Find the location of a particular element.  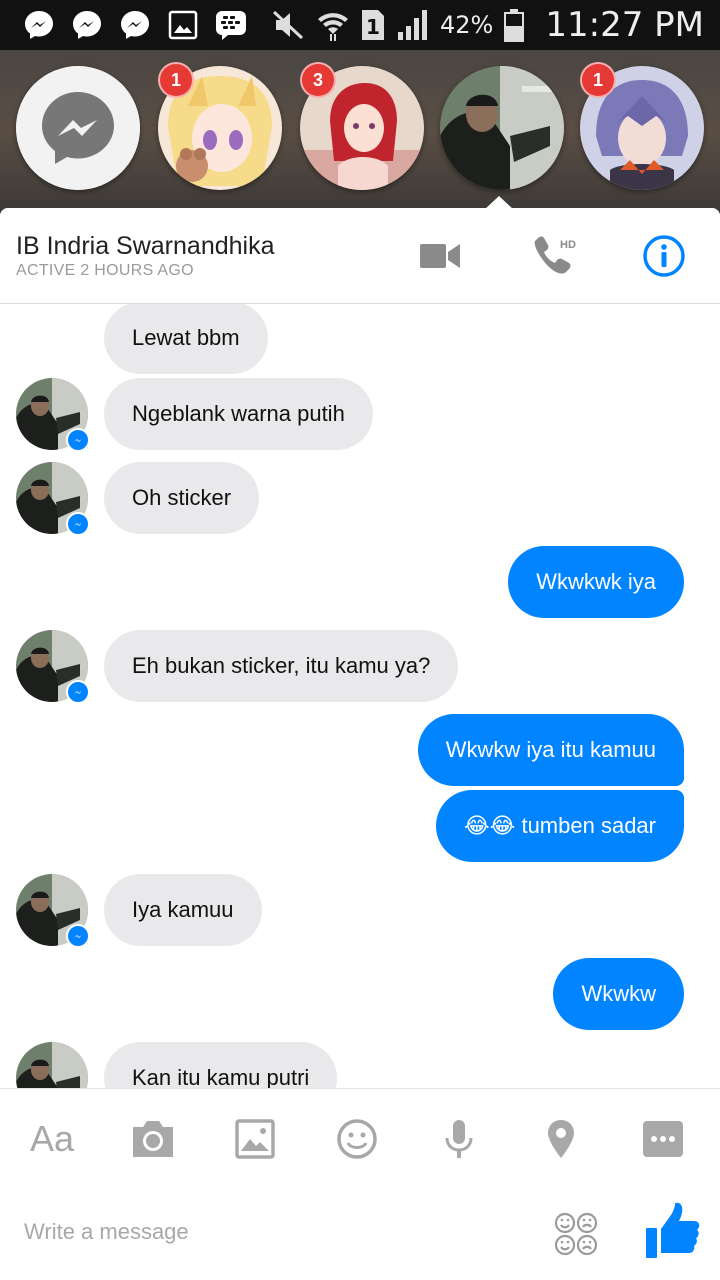

emoji-icon is located at coordinates (357, 1139).